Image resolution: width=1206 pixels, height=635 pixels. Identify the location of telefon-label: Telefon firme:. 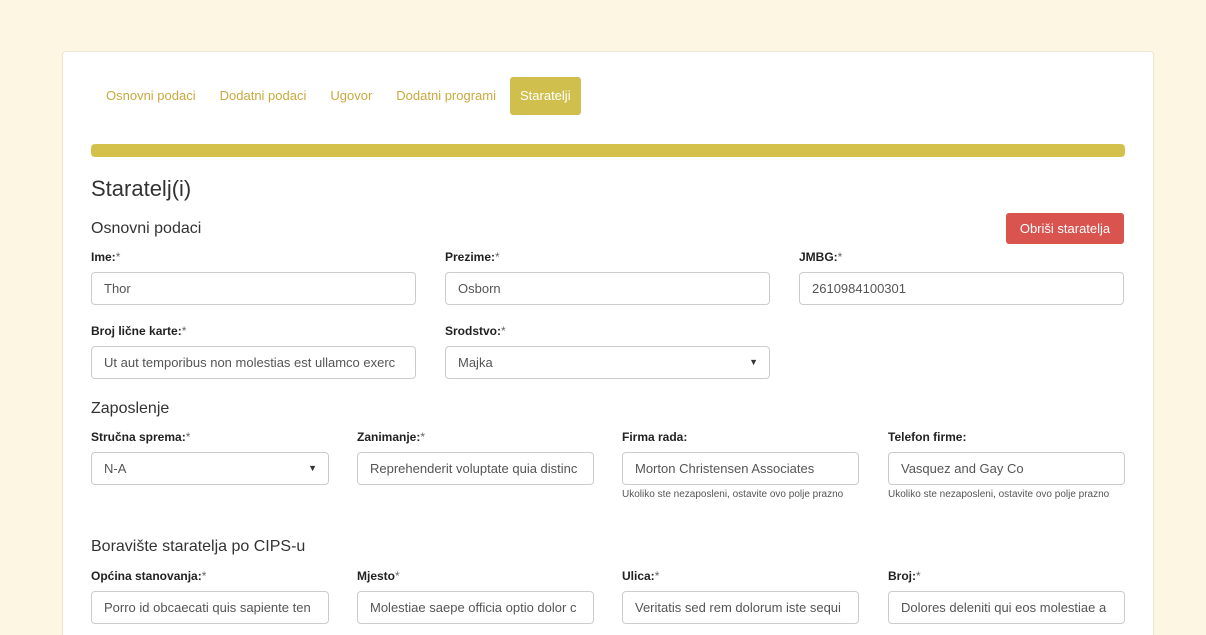
(927, 437).